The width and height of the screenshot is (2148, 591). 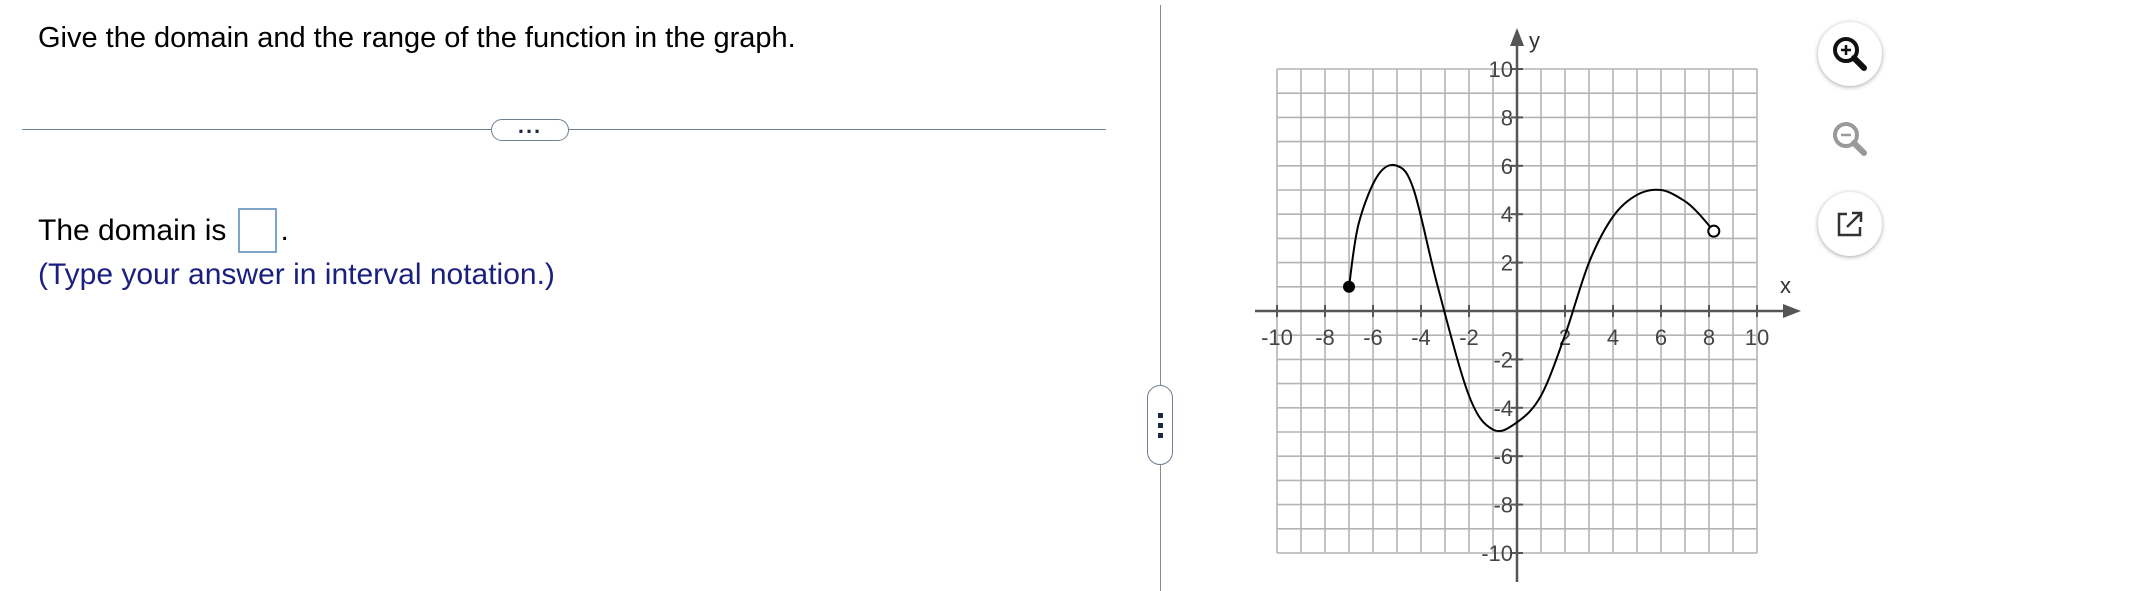 I want to click on domain-answer-row: The domain is ., so click(x=163, y=230).